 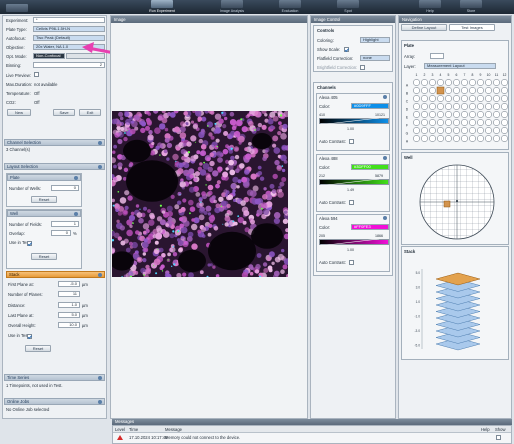 What do you see at coordinates (424, 27) in the screenshot?
I see `define-layout-subtab: Define Layout` at bounding box center [424, 27].